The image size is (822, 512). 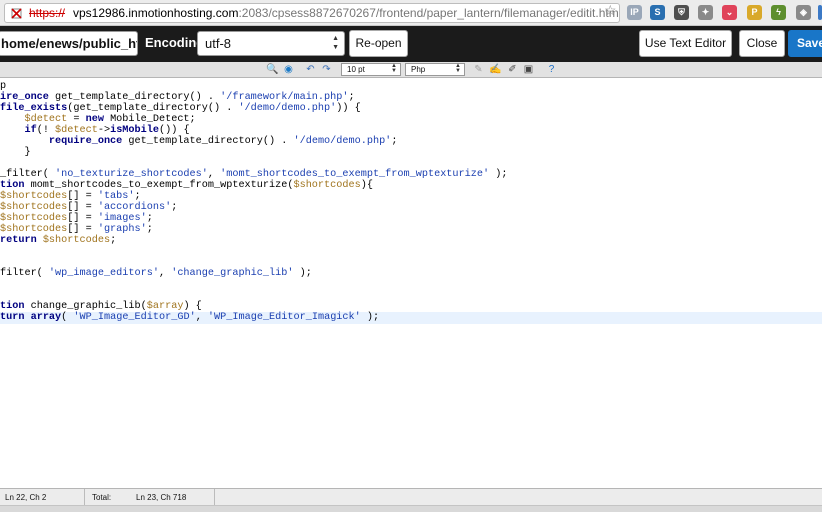 I want to click on dropbox-icon: ◈, so click(x=803, y=12).